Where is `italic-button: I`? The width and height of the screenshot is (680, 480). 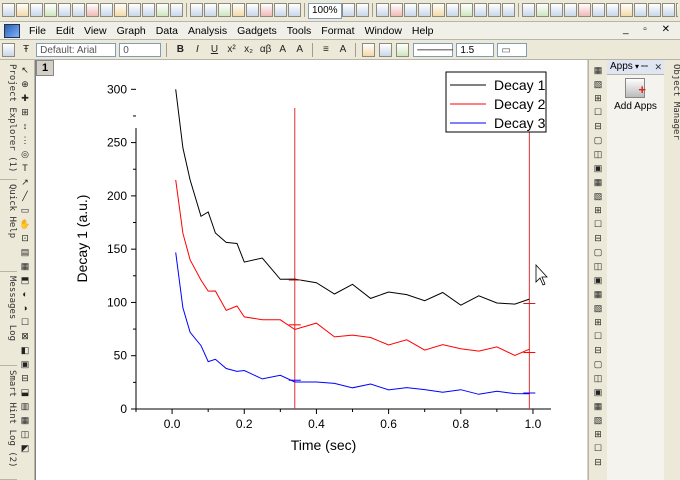 italic-button: I is located at coordinates (197, 50).